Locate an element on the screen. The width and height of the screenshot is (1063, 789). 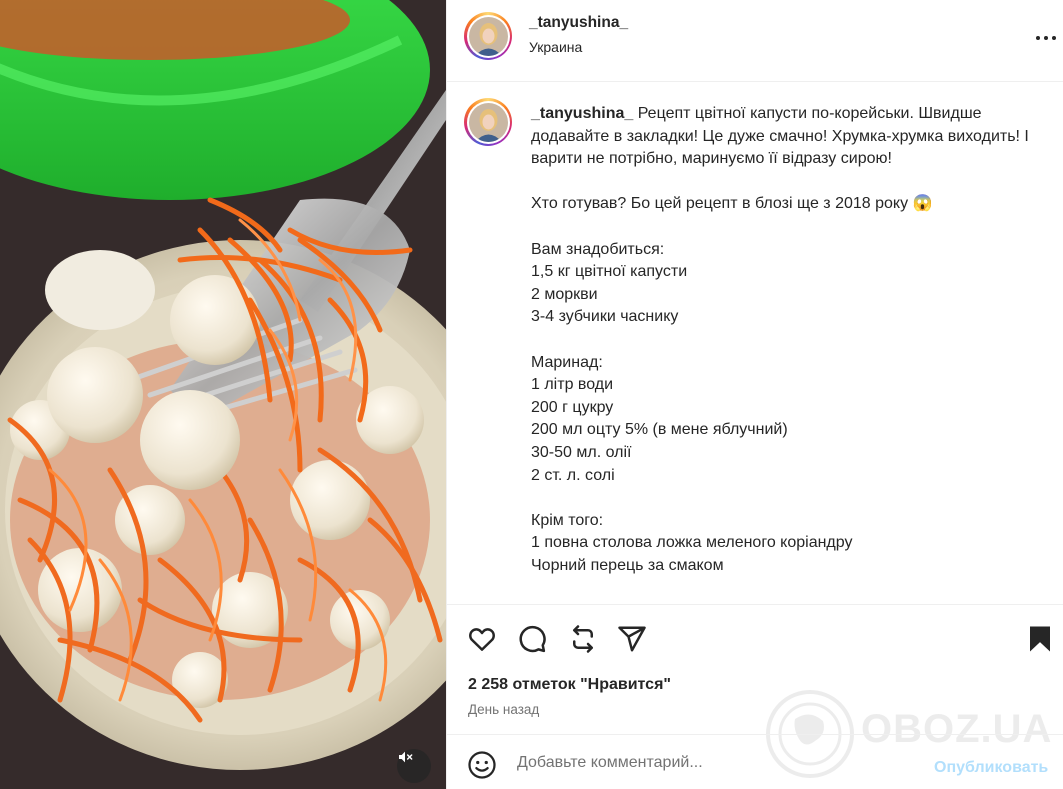
comment-input is located at coordinates (717, 763).